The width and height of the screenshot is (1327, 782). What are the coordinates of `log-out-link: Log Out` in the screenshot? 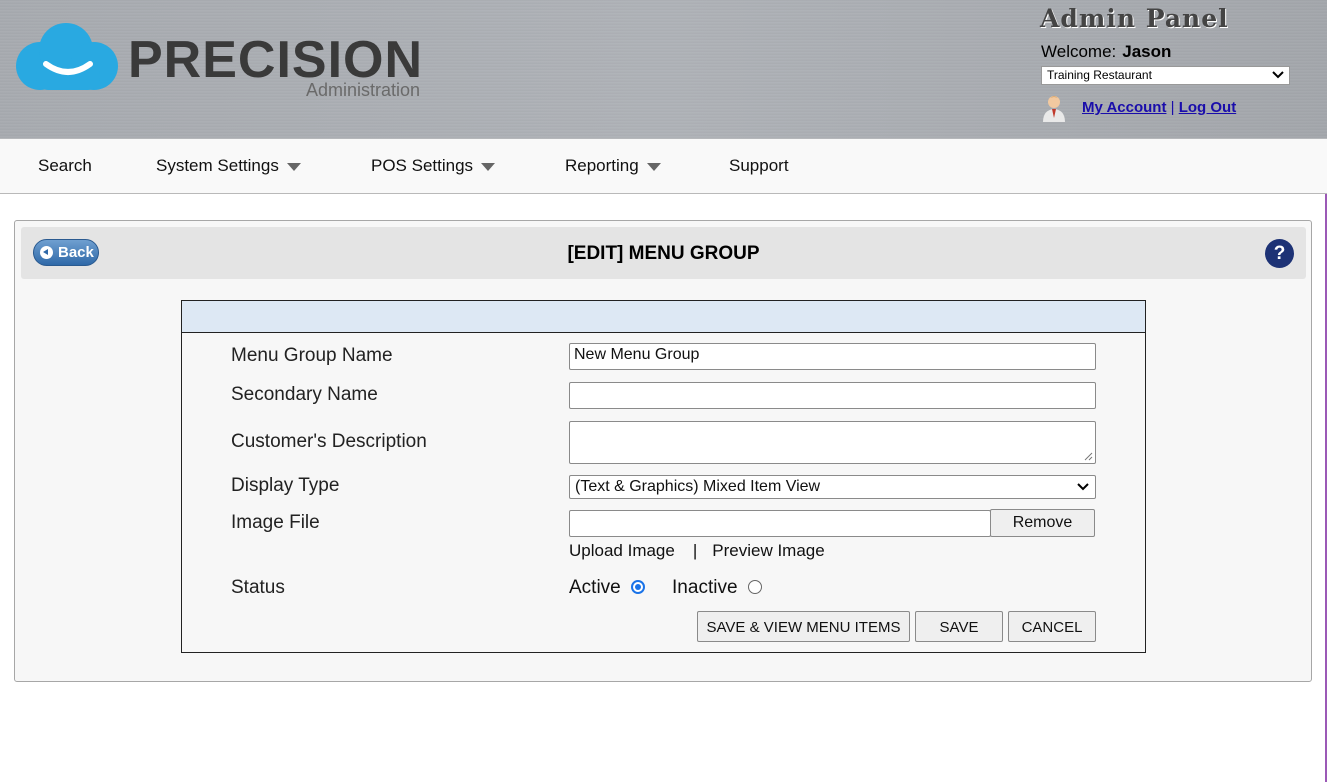 It's located at (1207, 107).